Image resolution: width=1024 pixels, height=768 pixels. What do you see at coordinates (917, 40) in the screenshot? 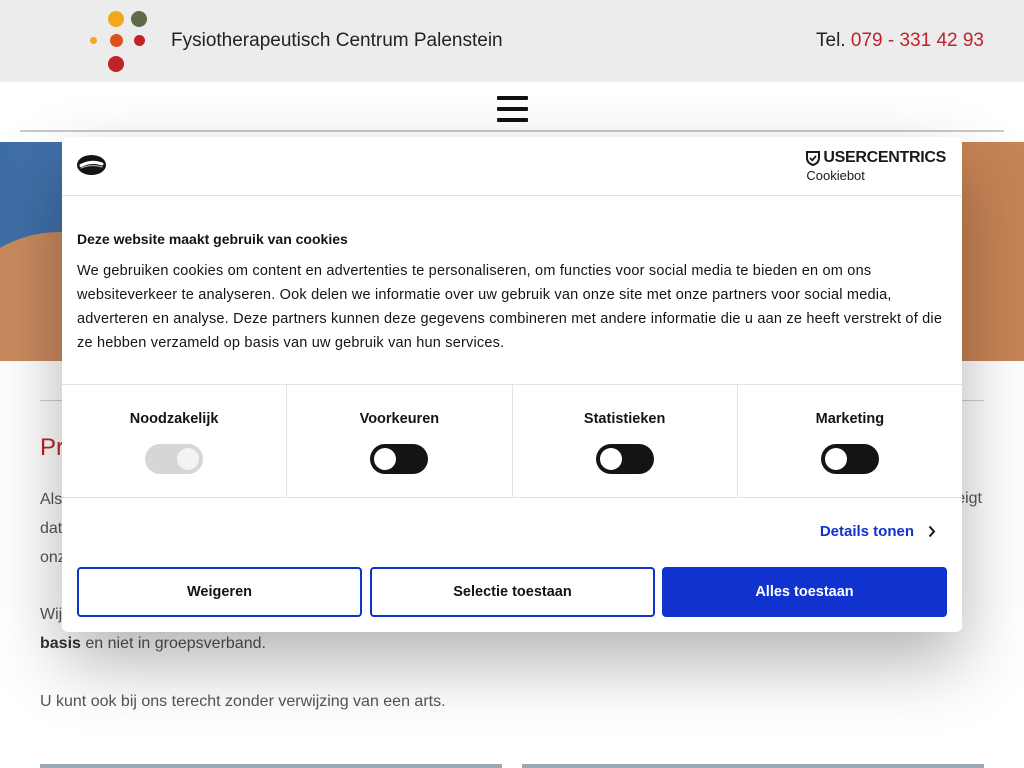
I see `phone-number-link: 079 - 331 42 93` at bounding box center [917, 40].